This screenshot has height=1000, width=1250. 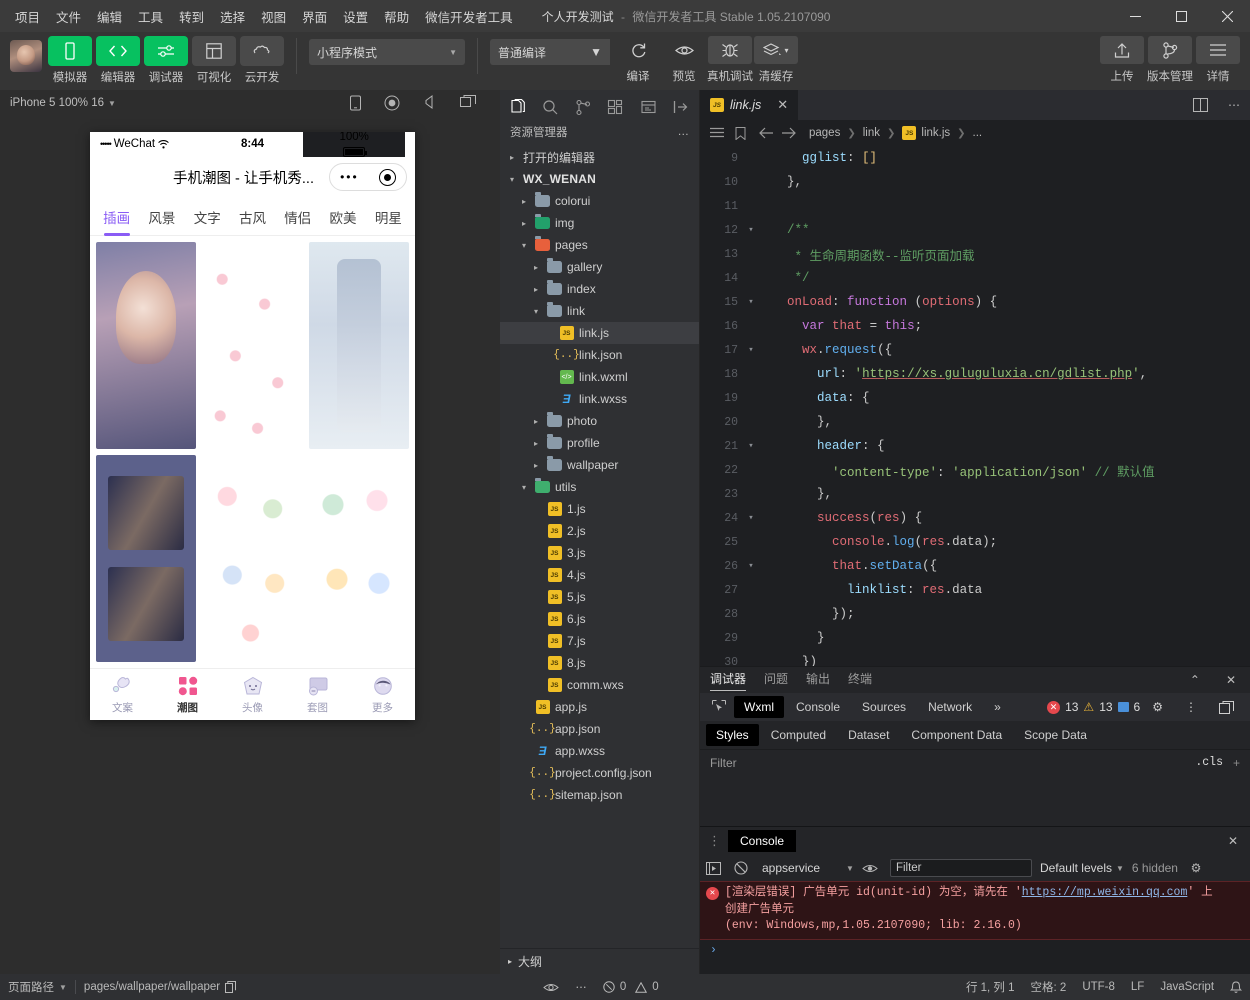 What do you see at coordinates (732, 735) in the screenshot?
I see `styles-subtab-Styles: Styles` at bounding box center [732, 735].